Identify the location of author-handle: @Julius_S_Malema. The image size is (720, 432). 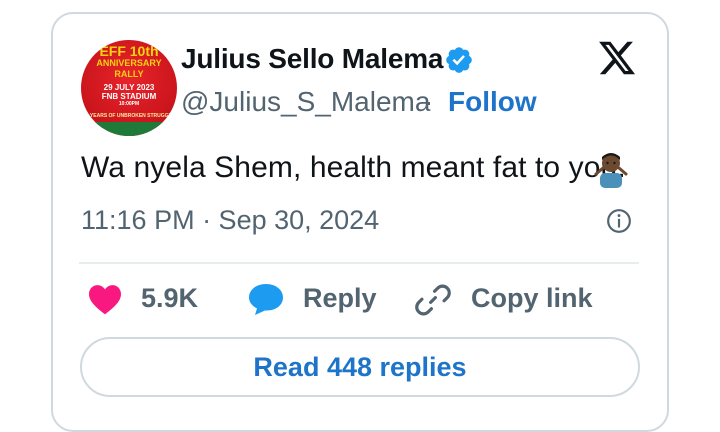
(305, 102).